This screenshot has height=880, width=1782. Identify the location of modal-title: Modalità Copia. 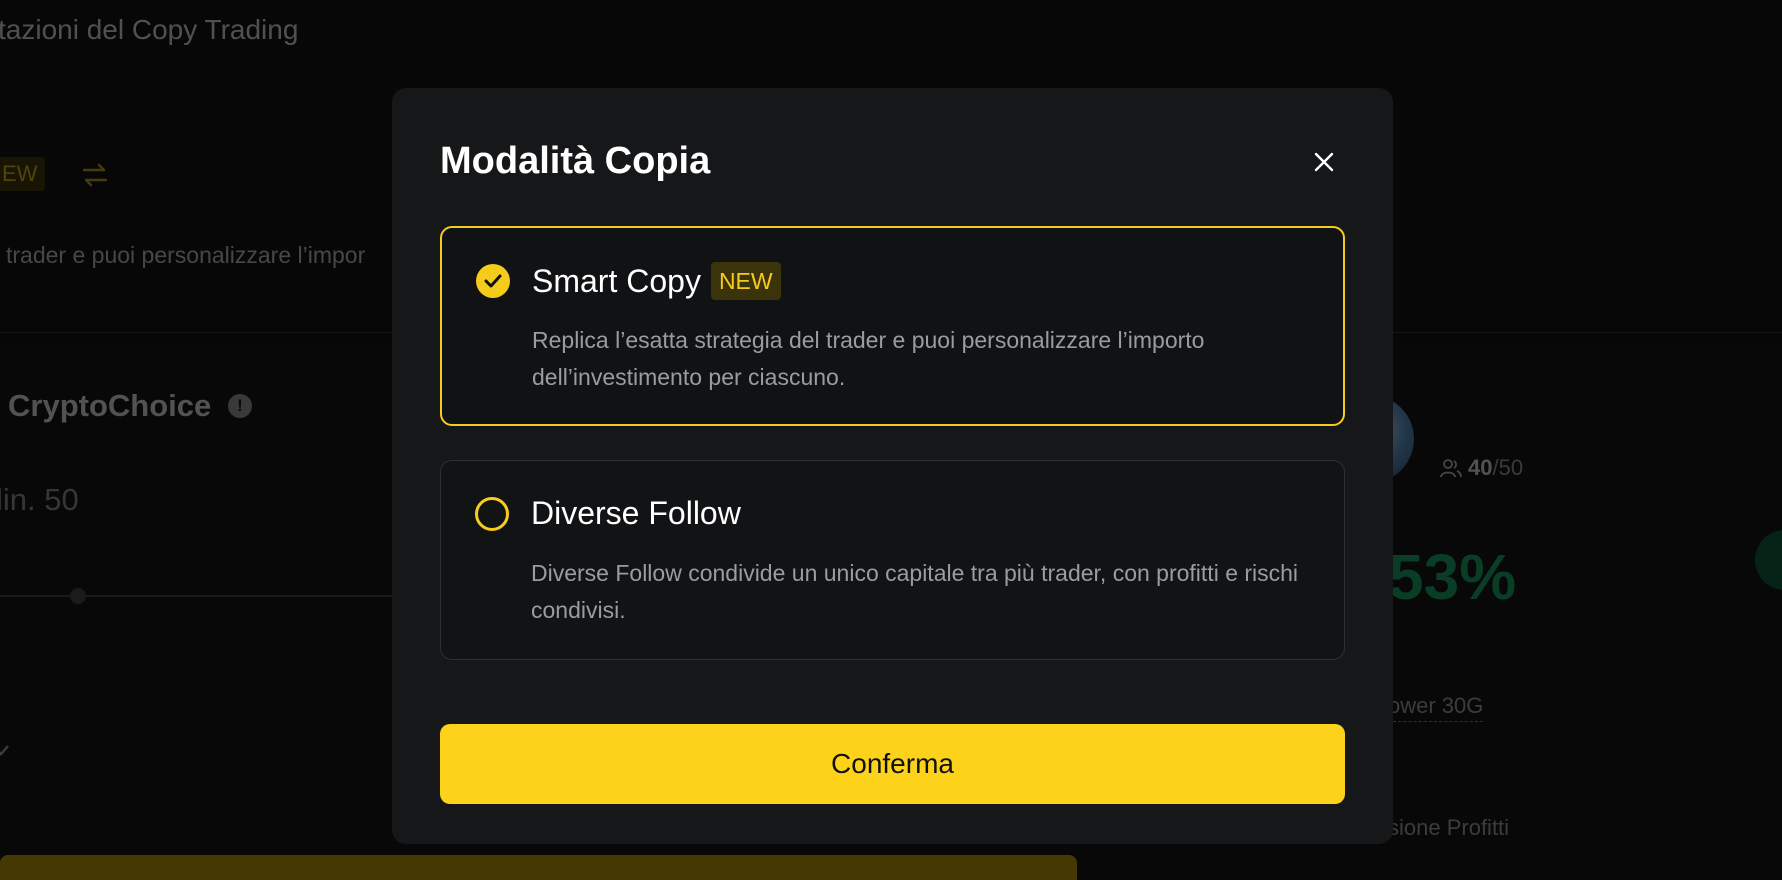
(575, 161).